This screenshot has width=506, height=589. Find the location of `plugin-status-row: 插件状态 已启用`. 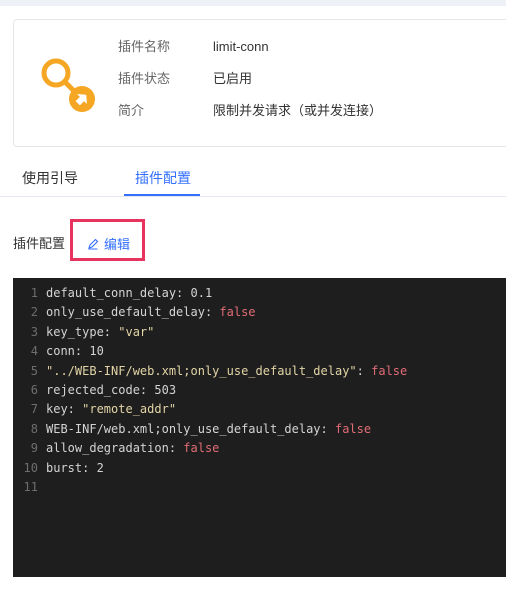

plugin-status-row: 插件状态 已启用 is located at coordinates (185, 79).